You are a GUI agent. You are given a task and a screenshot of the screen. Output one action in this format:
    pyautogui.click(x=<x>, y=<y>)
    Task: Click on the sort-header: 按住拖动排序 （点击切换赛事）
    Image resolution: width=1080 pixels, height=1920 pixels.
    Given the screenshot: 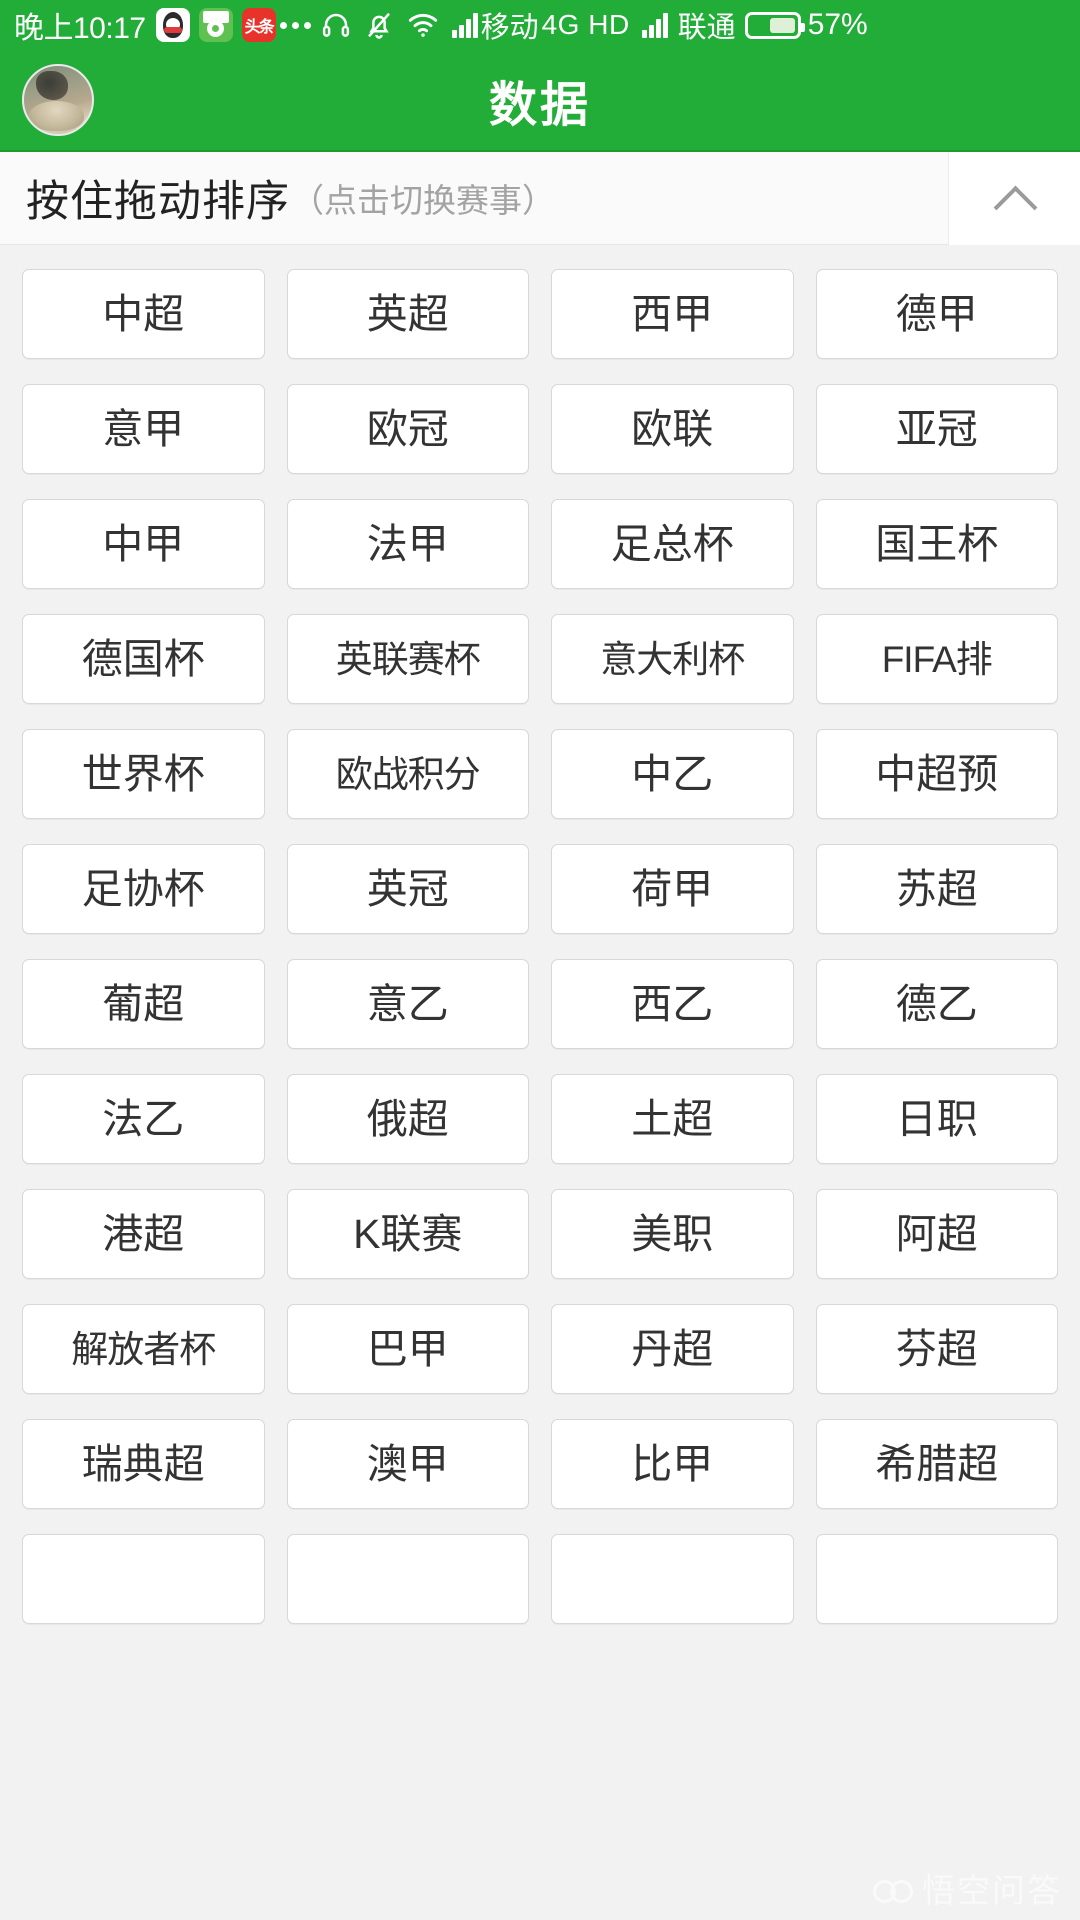 What is the action you would take?
    pyautogui.click(x=540, y=198)
    